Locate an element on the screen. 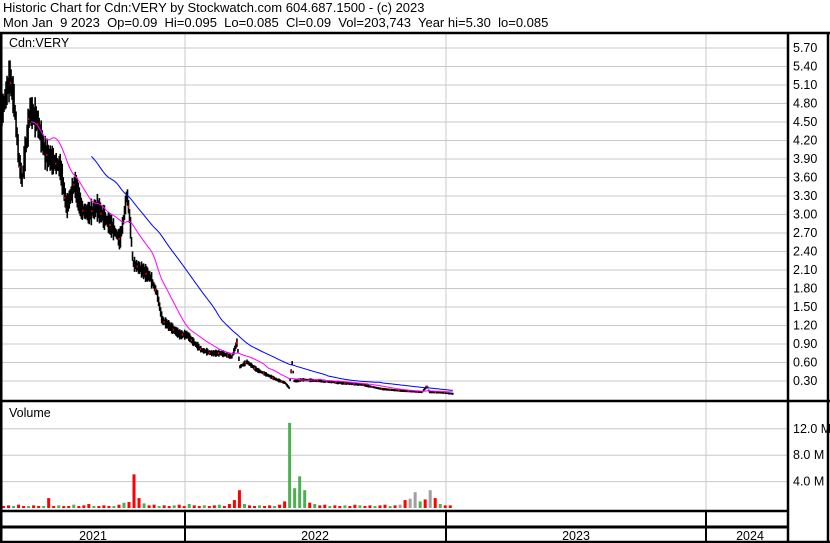 This screenshot has height=543, width=830. price-tick-label: 1.50 is located at coordinates (805, 307).